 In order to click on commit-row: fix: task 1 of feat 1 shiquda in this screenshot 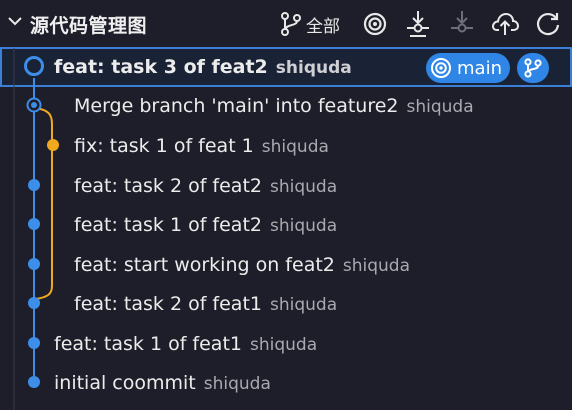, I will do `click(286, 146)`.